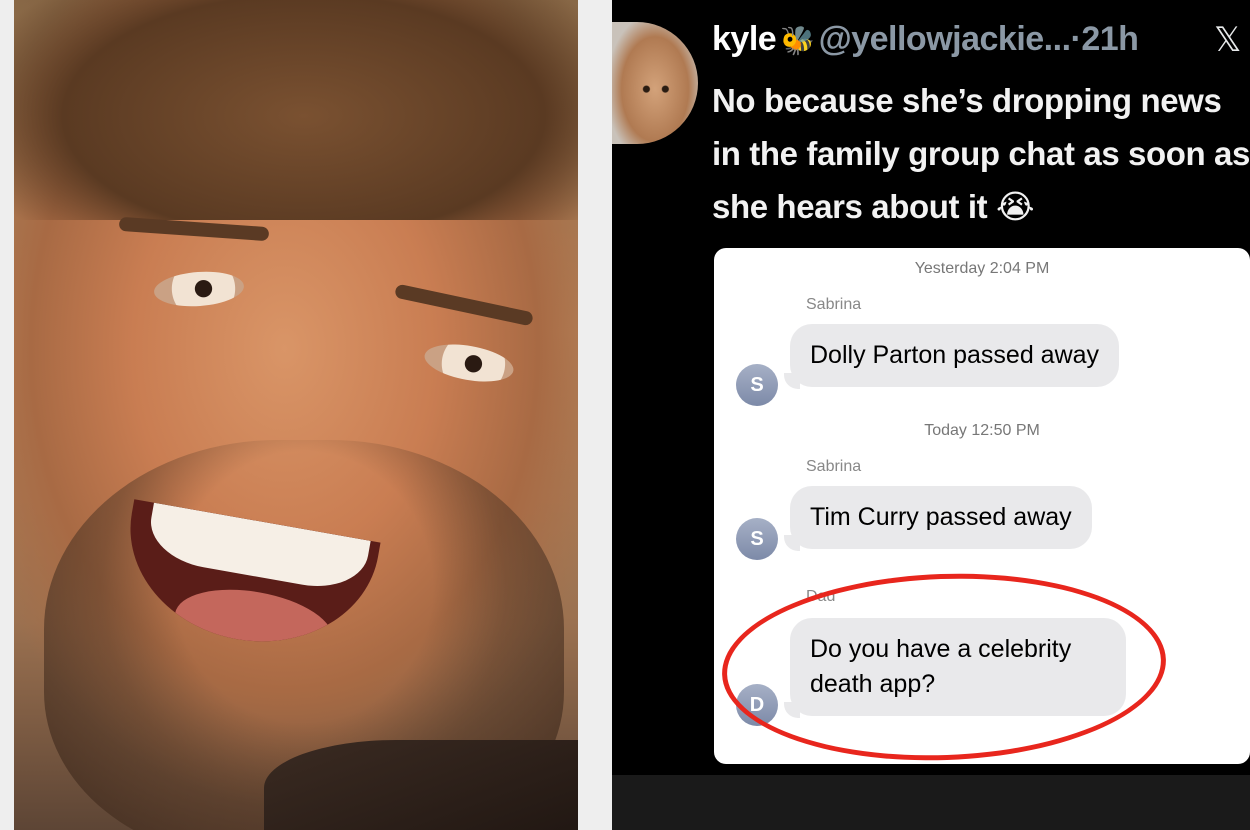  I want to click on photo-left-eye, so click(199, 289).